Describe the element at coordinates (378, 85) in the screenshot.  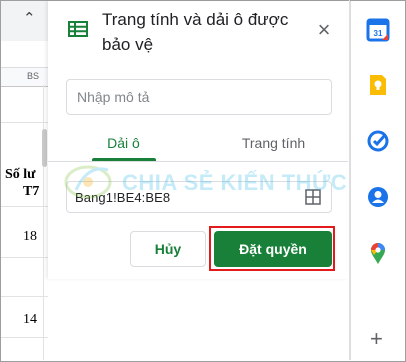
I see `keep-icon` at that location.